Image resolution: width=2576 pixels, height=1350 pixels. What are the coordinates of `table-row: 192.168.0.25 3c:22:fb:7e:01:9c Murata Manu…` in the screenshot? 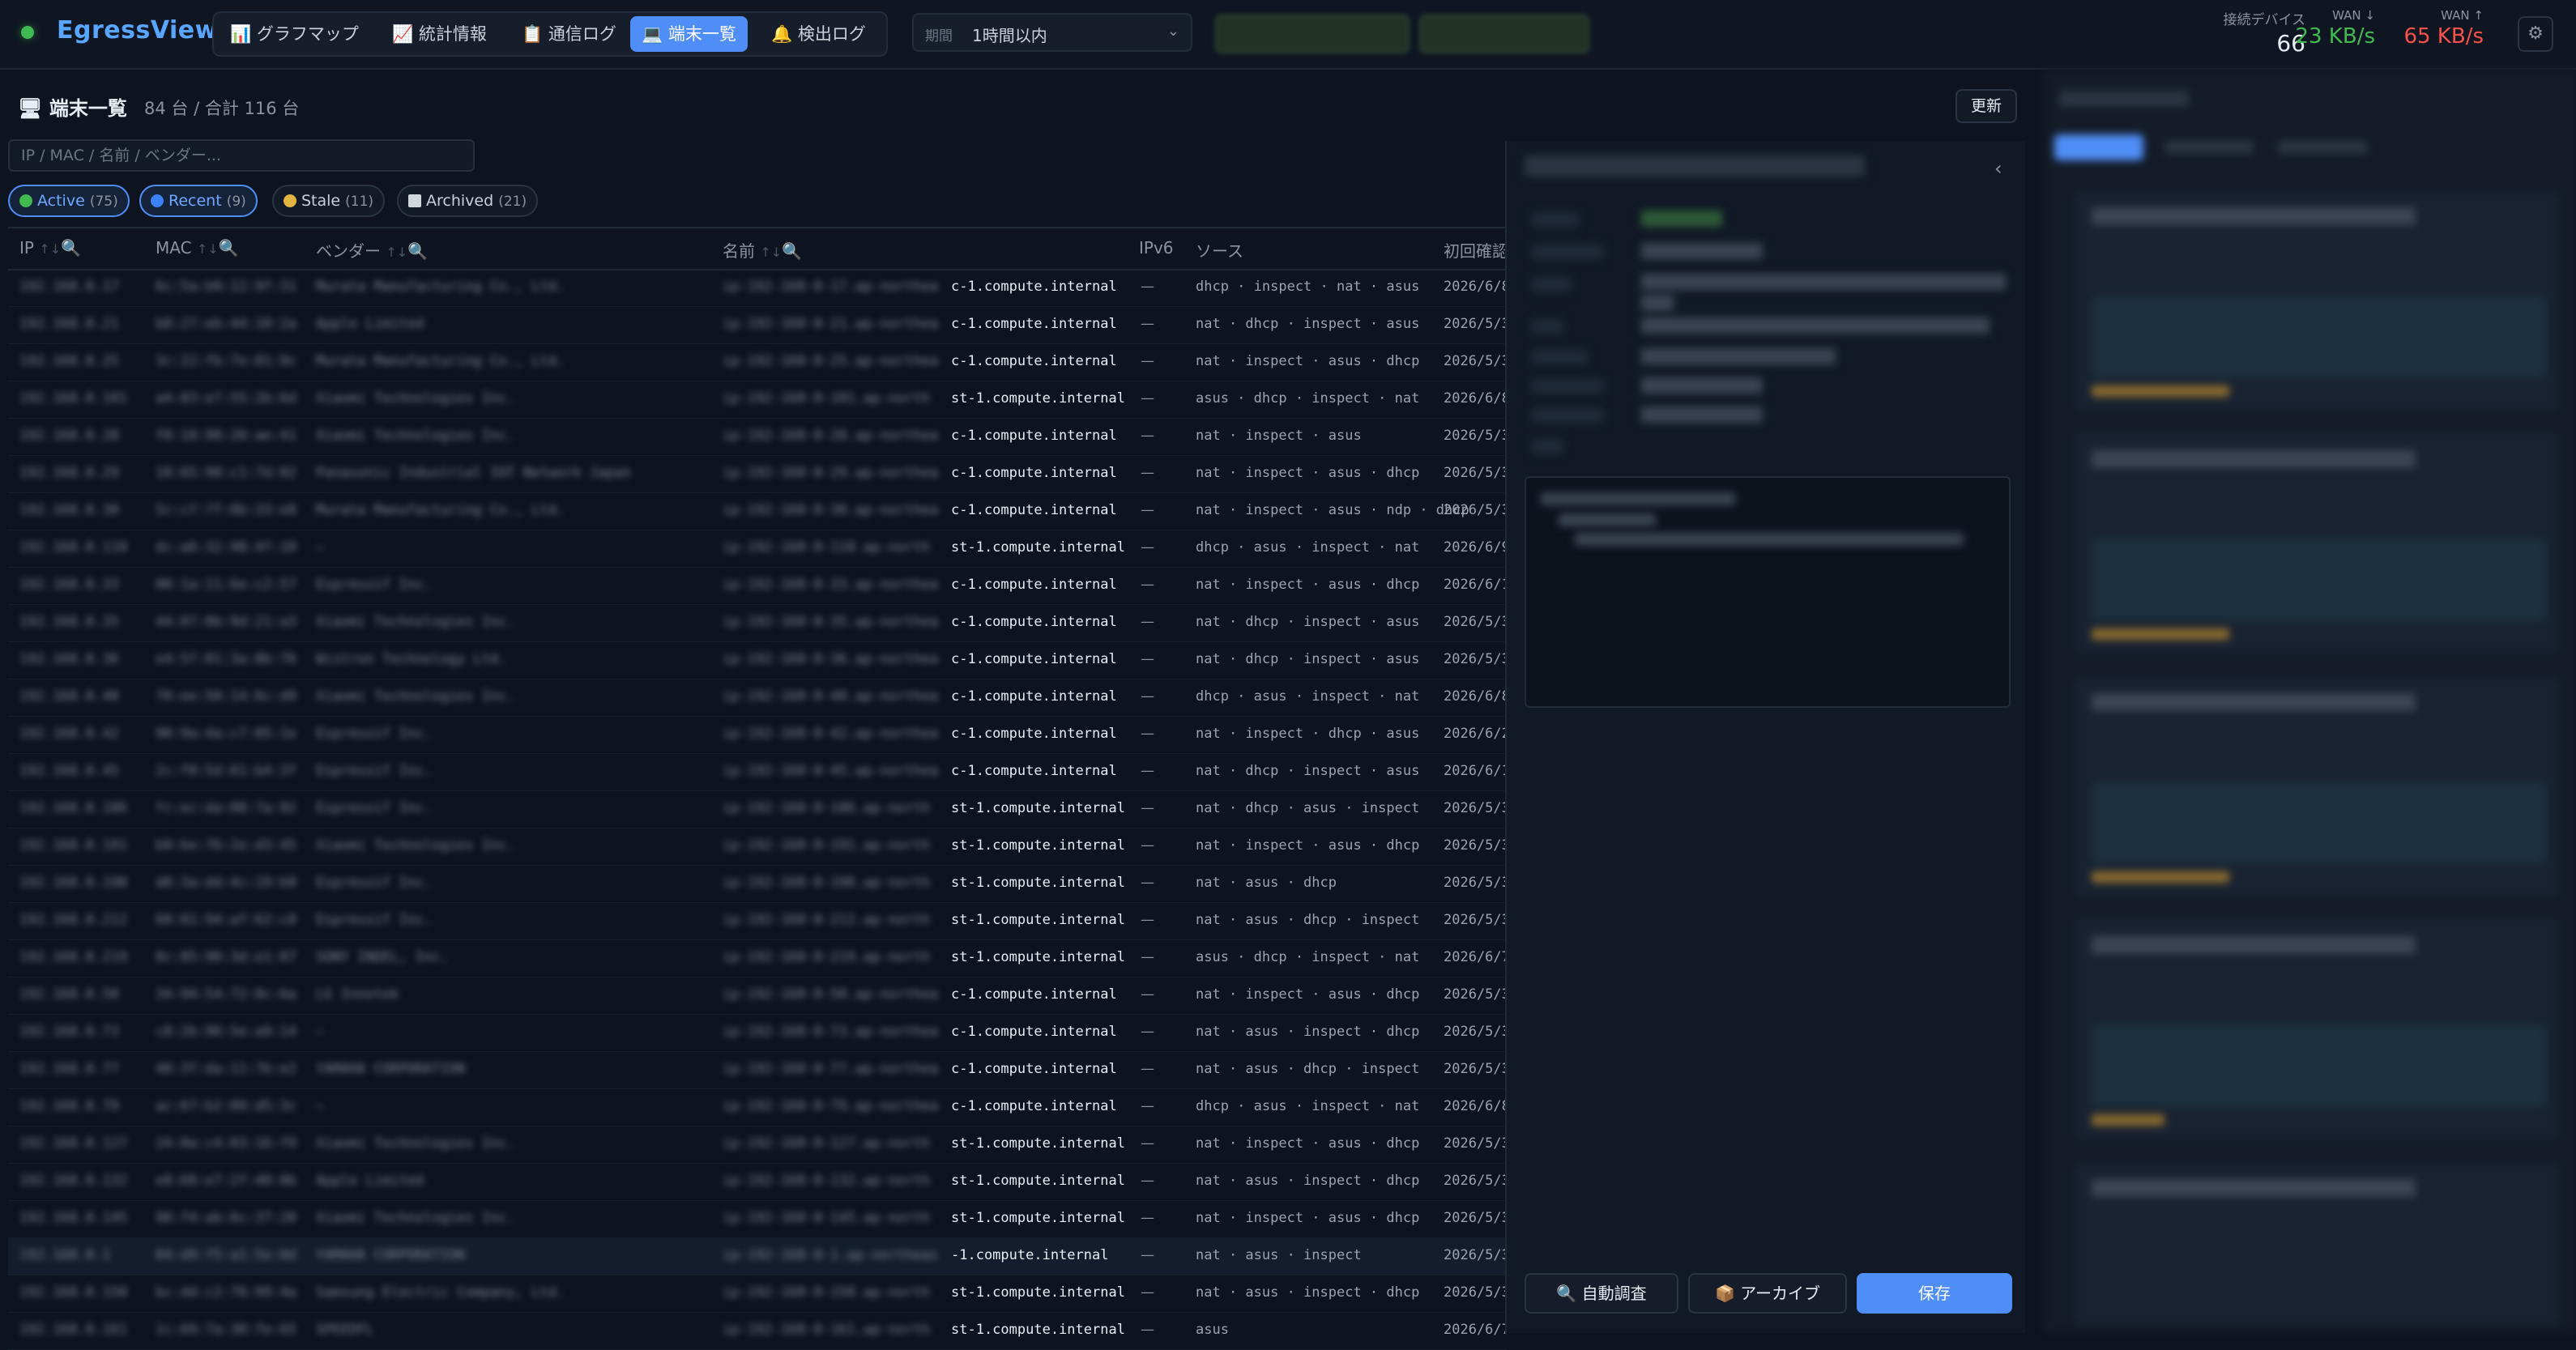 It's located at (759, 362).